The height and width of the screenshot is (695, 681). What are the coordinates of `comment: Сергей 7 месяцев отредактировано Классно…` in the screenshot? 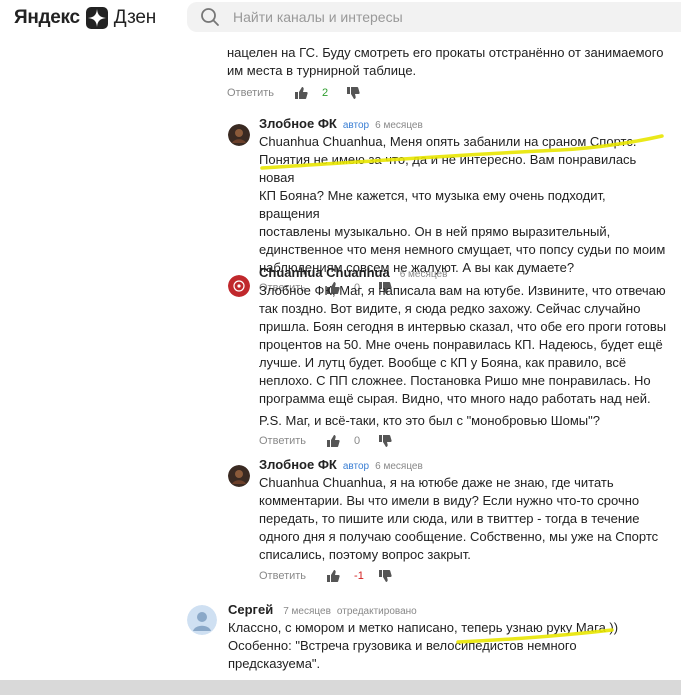 It's located at (448, 637).